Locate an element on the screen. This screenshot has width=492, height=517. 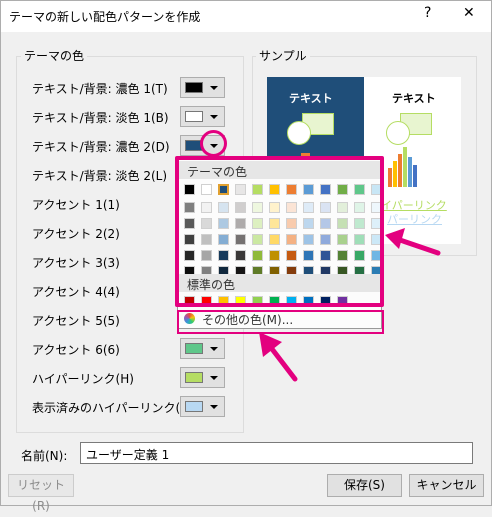
reset-button: リセット(R) is located at coordinates (41, 493).